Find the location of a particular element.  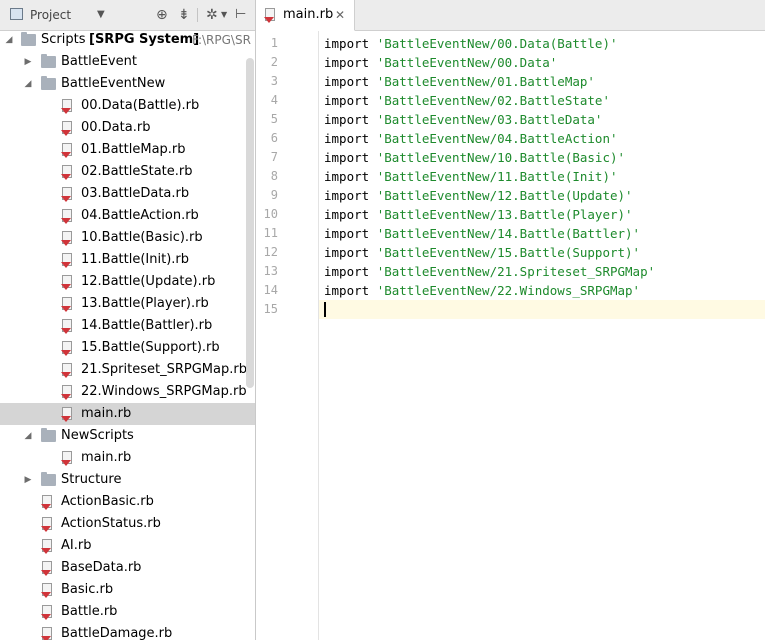

tree-scrollbar is located at coordinates (250, 223).